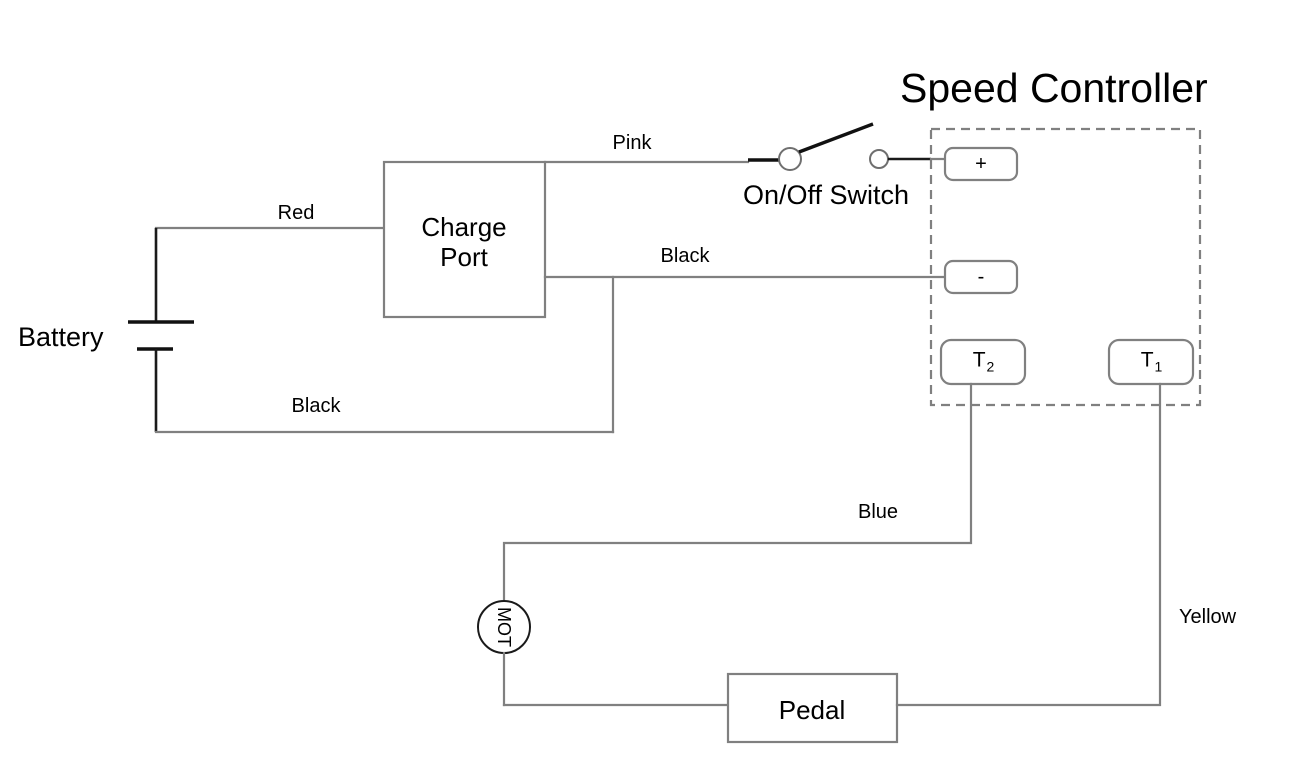 The width and height of the screenshot is (1298, 780). Describe the element at coordinates (879, 159) in the screenshot. I see `switch-pole-right` at that location.